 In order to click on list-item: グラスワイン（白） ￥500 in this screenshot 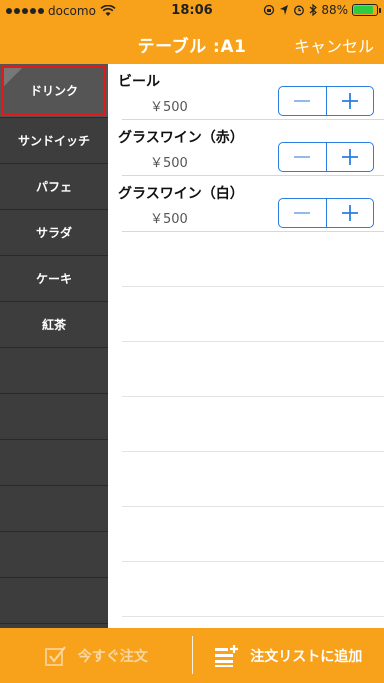, I will do `click(251, 204)`.